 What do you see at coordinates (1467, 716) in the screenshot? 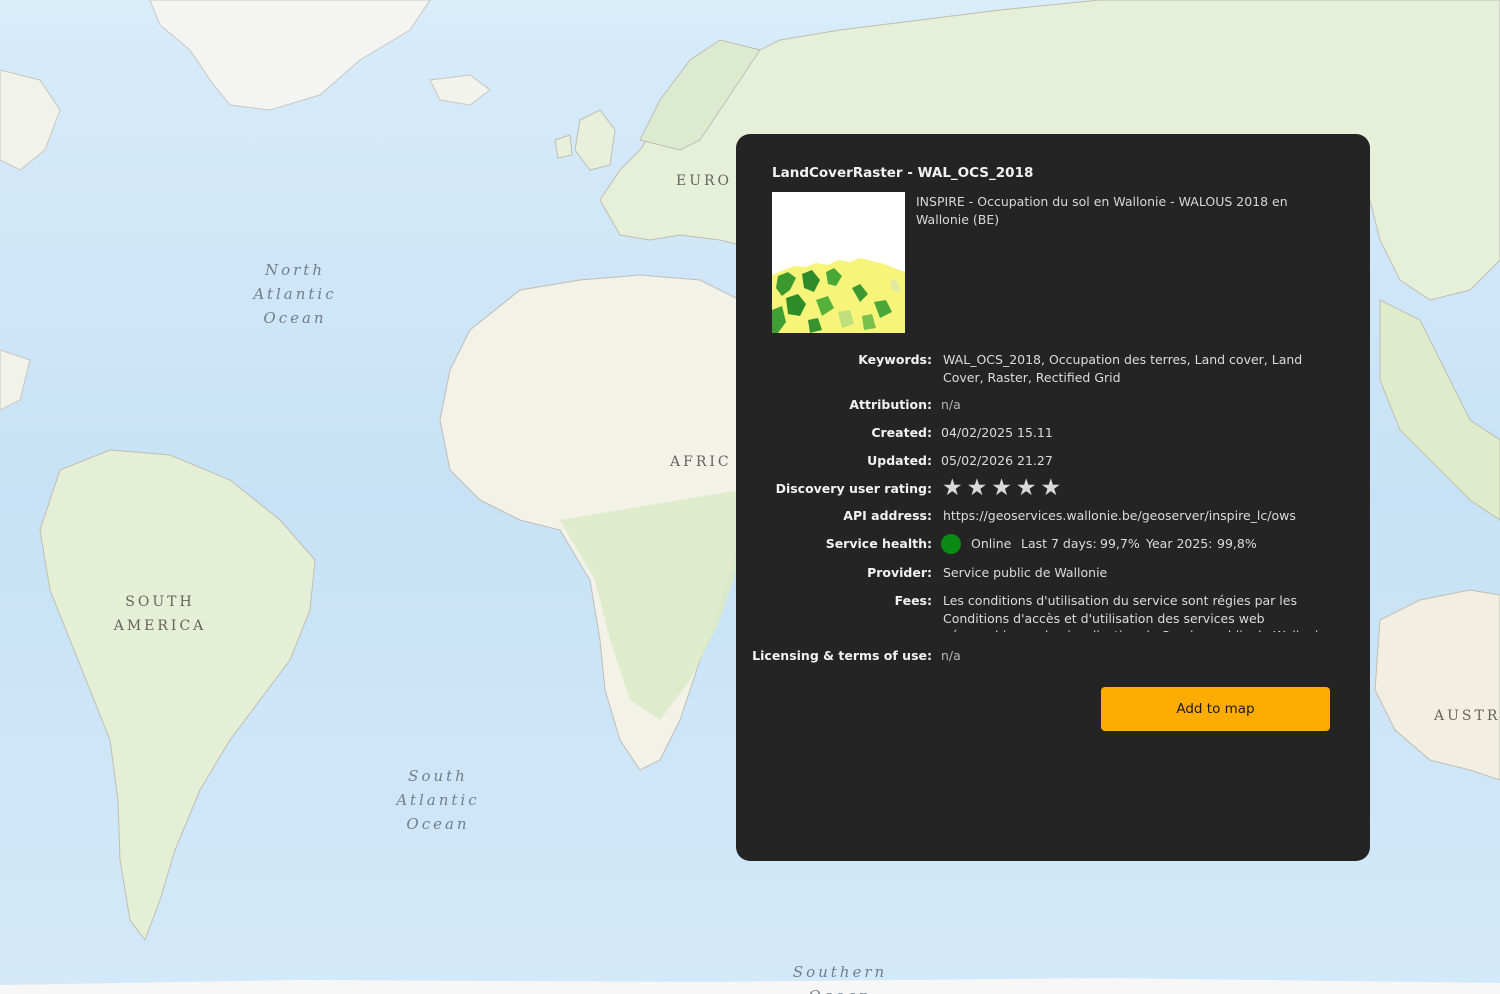
I see `australia-label: AUSTR` at bounding box center [1467, 716].